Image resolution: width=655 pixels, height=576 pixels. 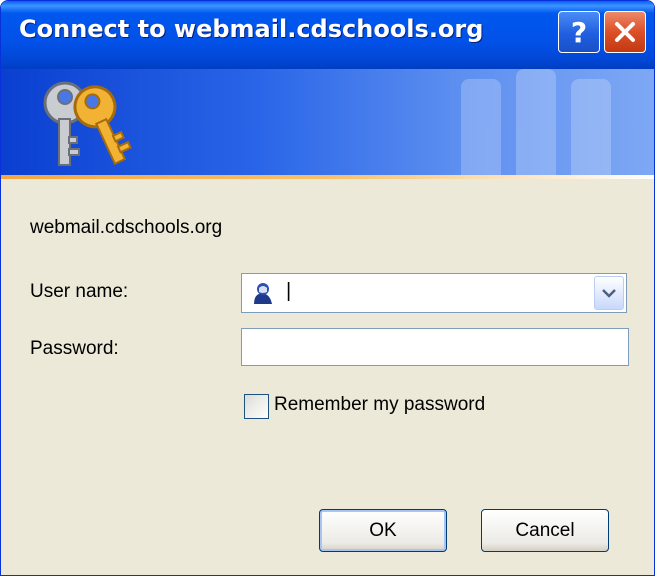 What do you see at coordinates (79, 291) in the screenshot?
I see `user-name-label: User name:` at bounding box center [79, 291].